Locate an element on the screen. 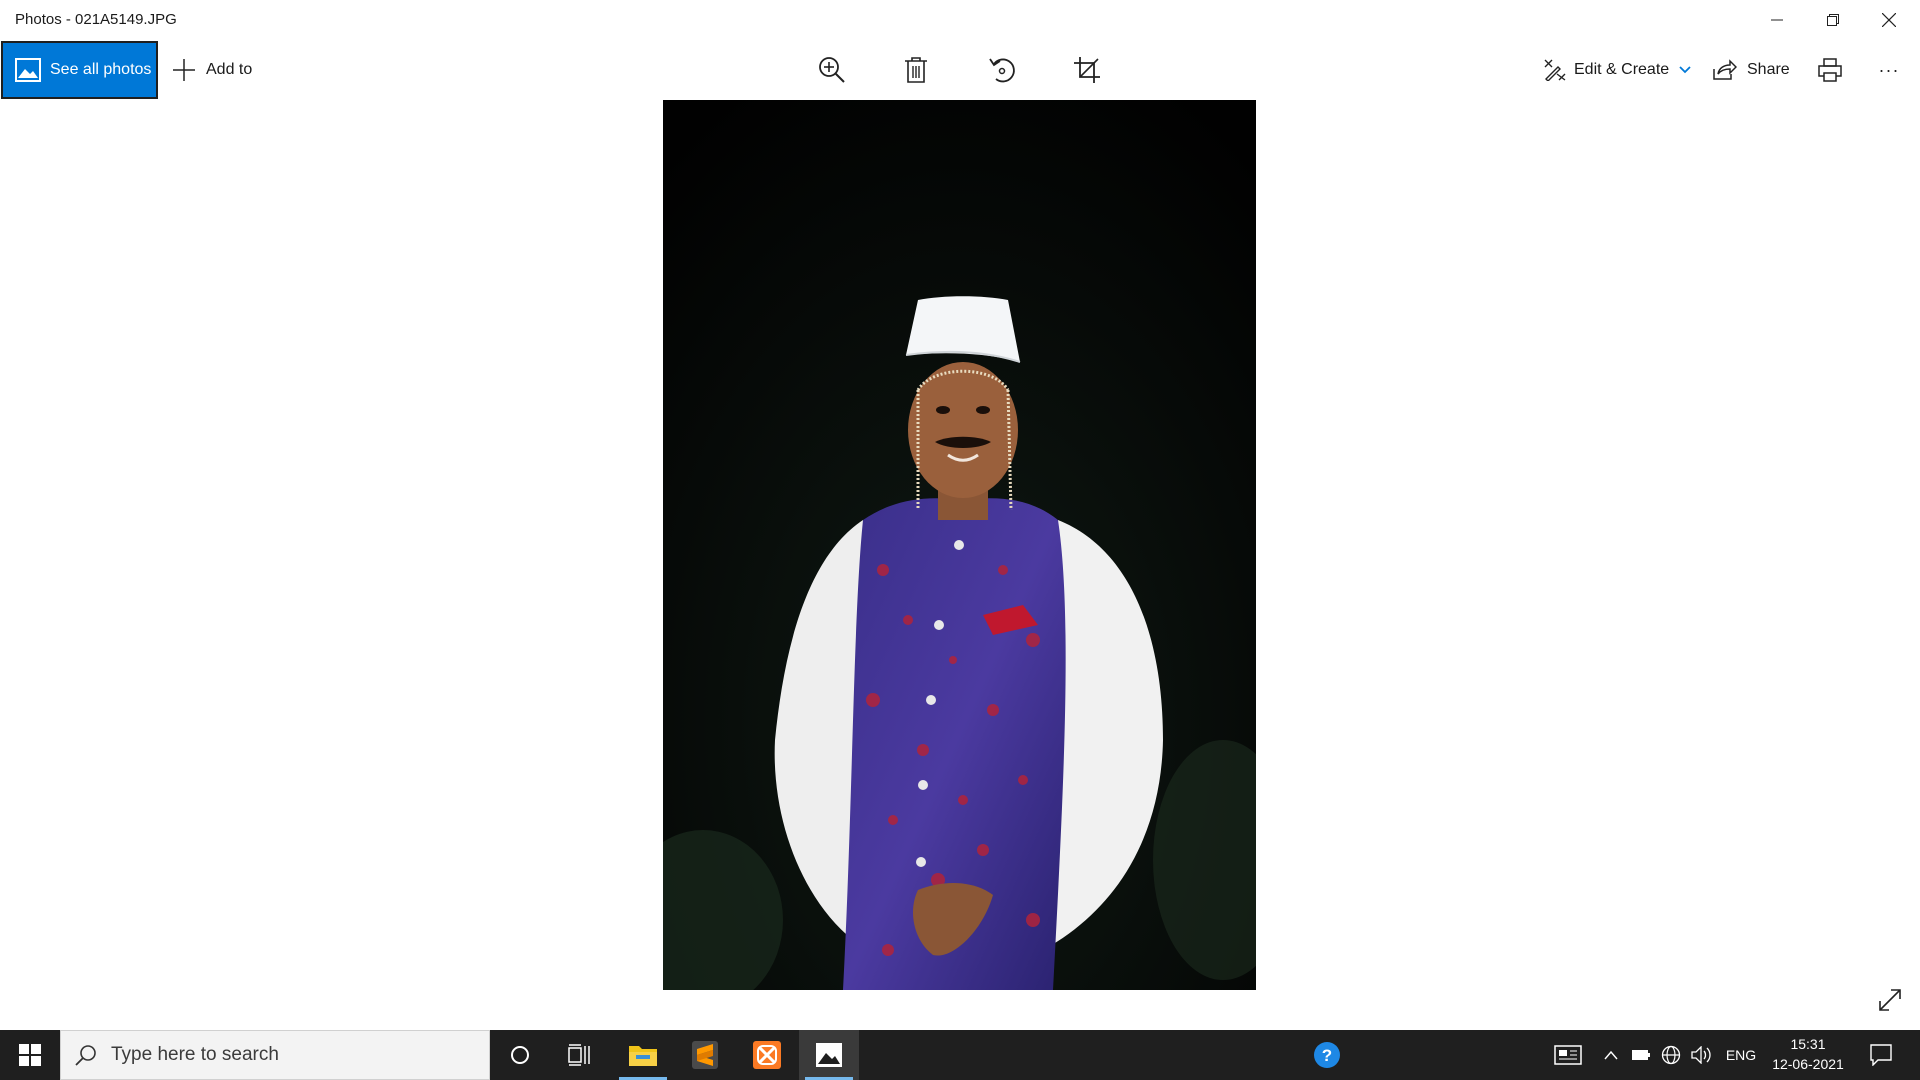  close-icon is located at coordinates (1889, 20).